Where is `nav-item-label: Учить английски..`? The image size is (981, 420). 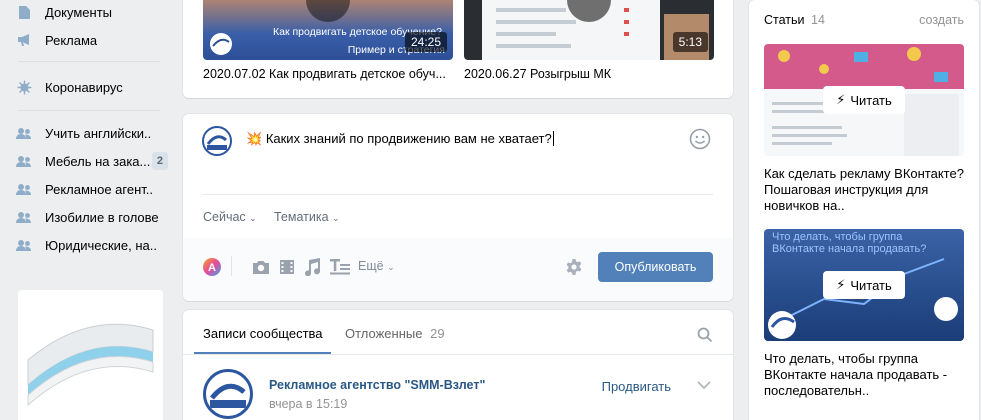 nav-item-label: Учить английски.. is located at coordinates (98, 133).